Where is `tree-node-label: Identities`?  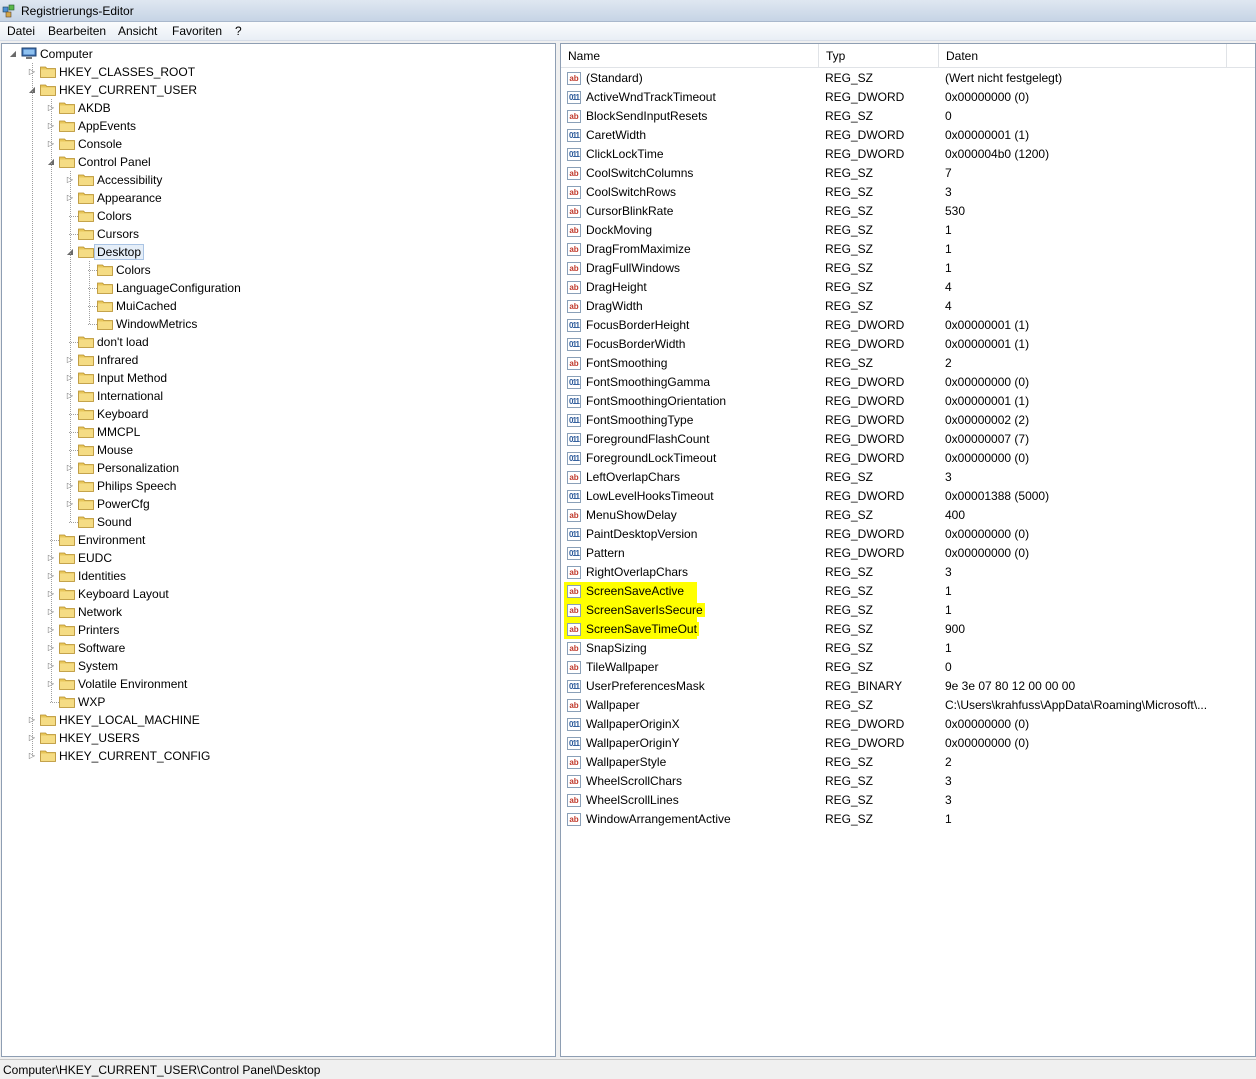 tree-node-label: Identities is located at coordinates (102, 576).